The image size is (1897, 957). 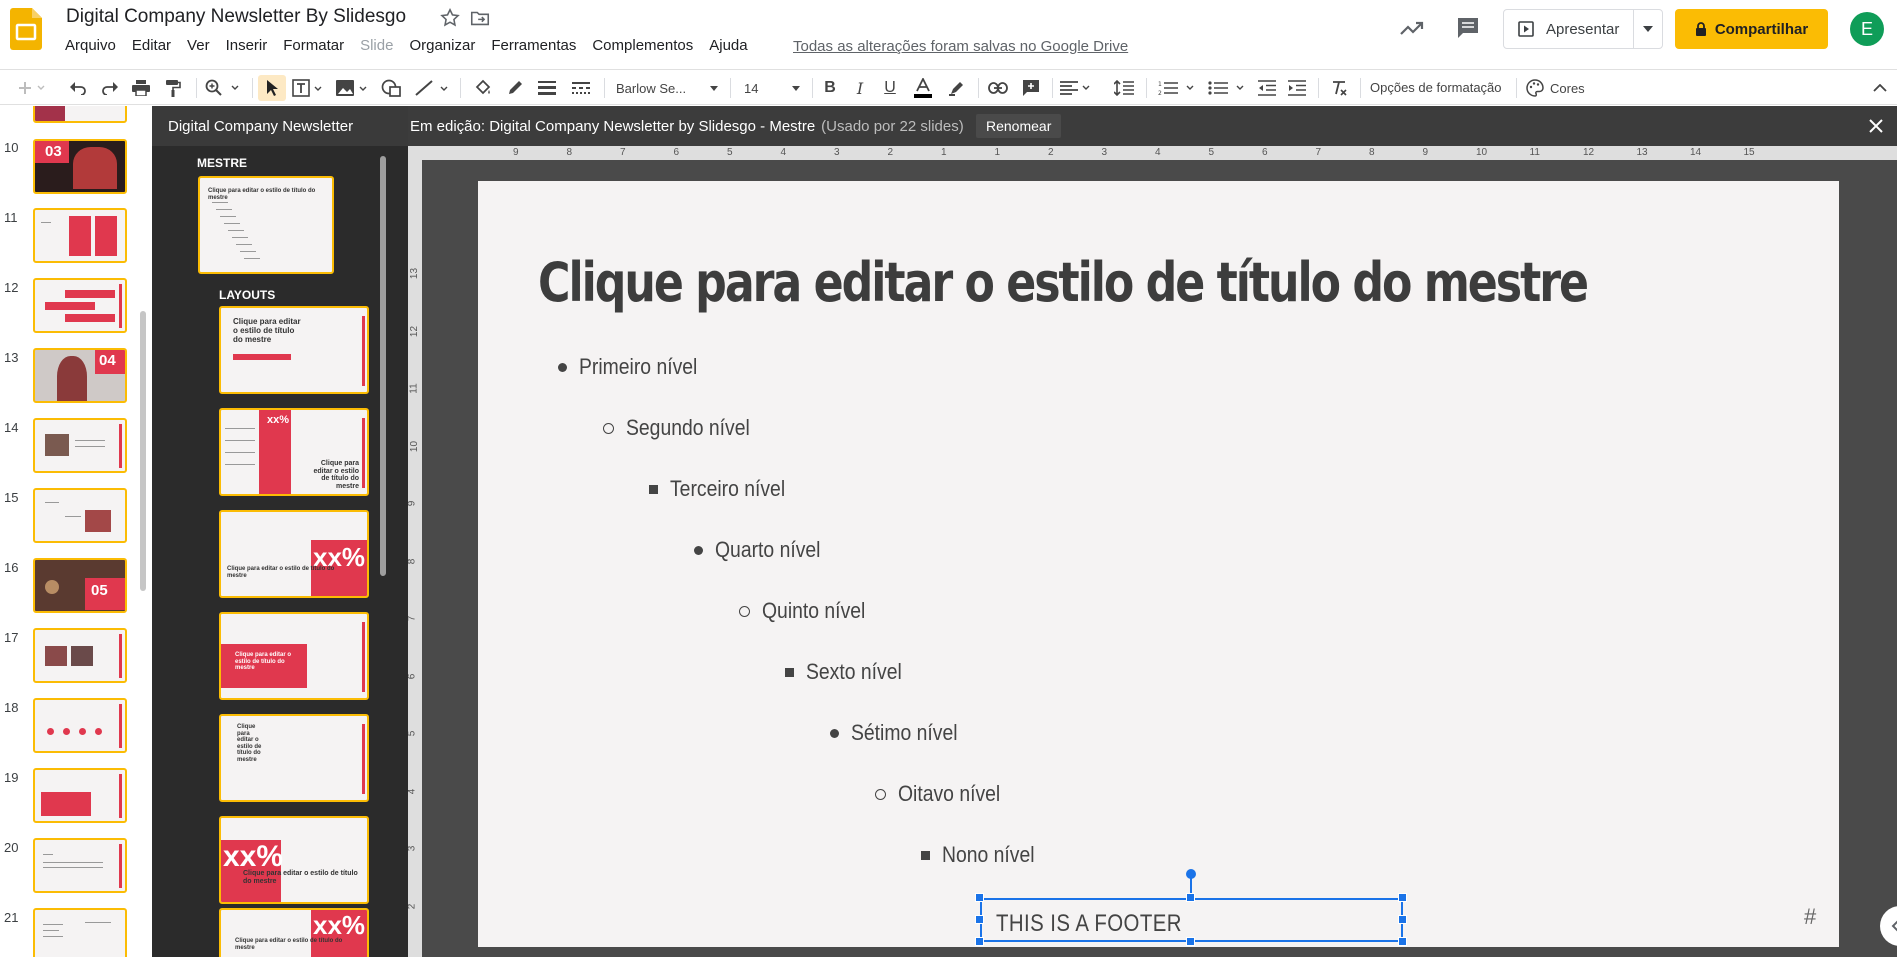 I want to click on menu-ajuda: Ajuda, so click(x=728, y=45).